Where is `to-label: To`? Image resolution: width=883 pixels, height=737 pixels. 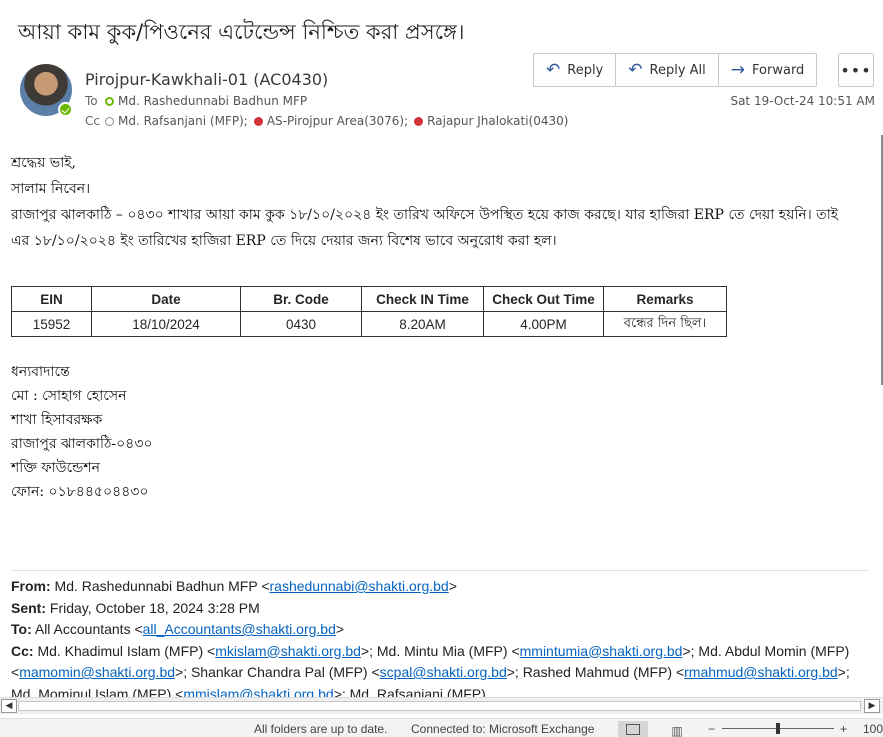
to-label: To is located at coordinates (91, 101).